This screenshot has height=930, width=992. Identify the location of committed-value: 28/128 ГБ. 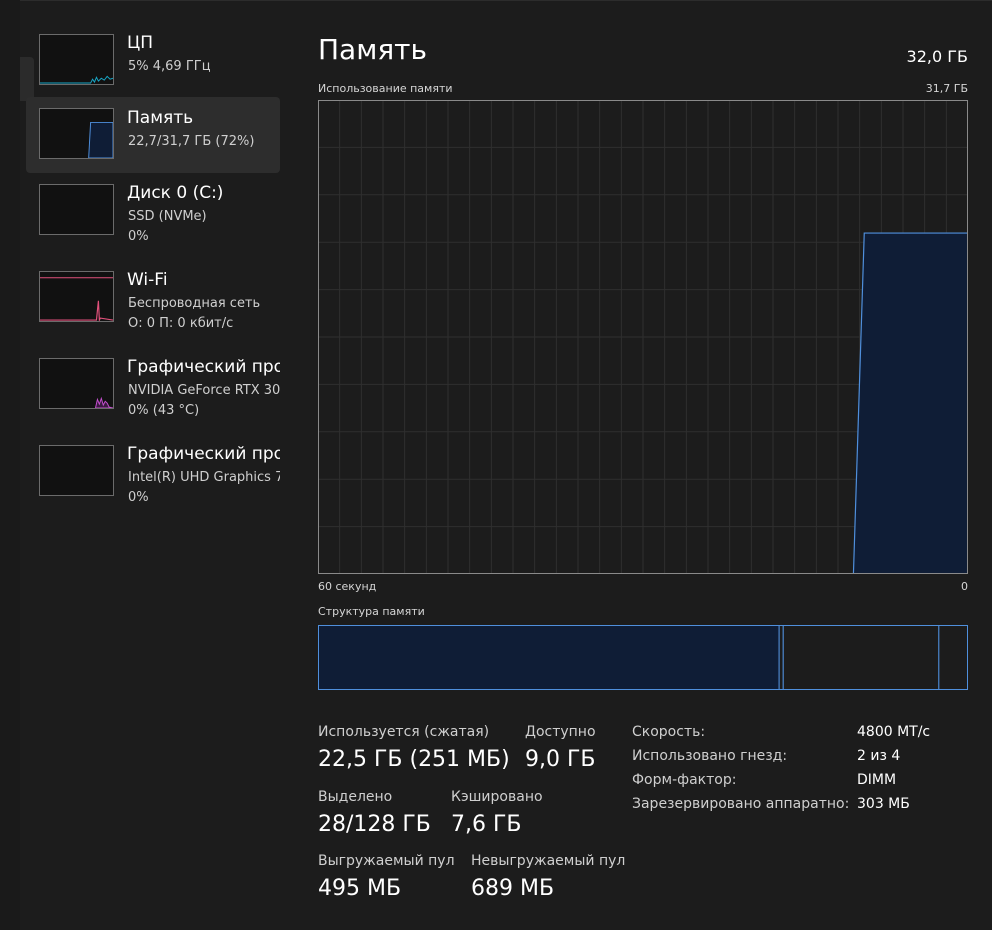
(374, 824).